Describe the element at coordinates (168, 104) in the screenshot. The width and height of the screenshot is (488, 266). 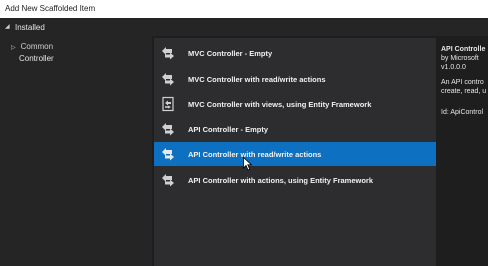
I see `controller-views-icon` at that location.